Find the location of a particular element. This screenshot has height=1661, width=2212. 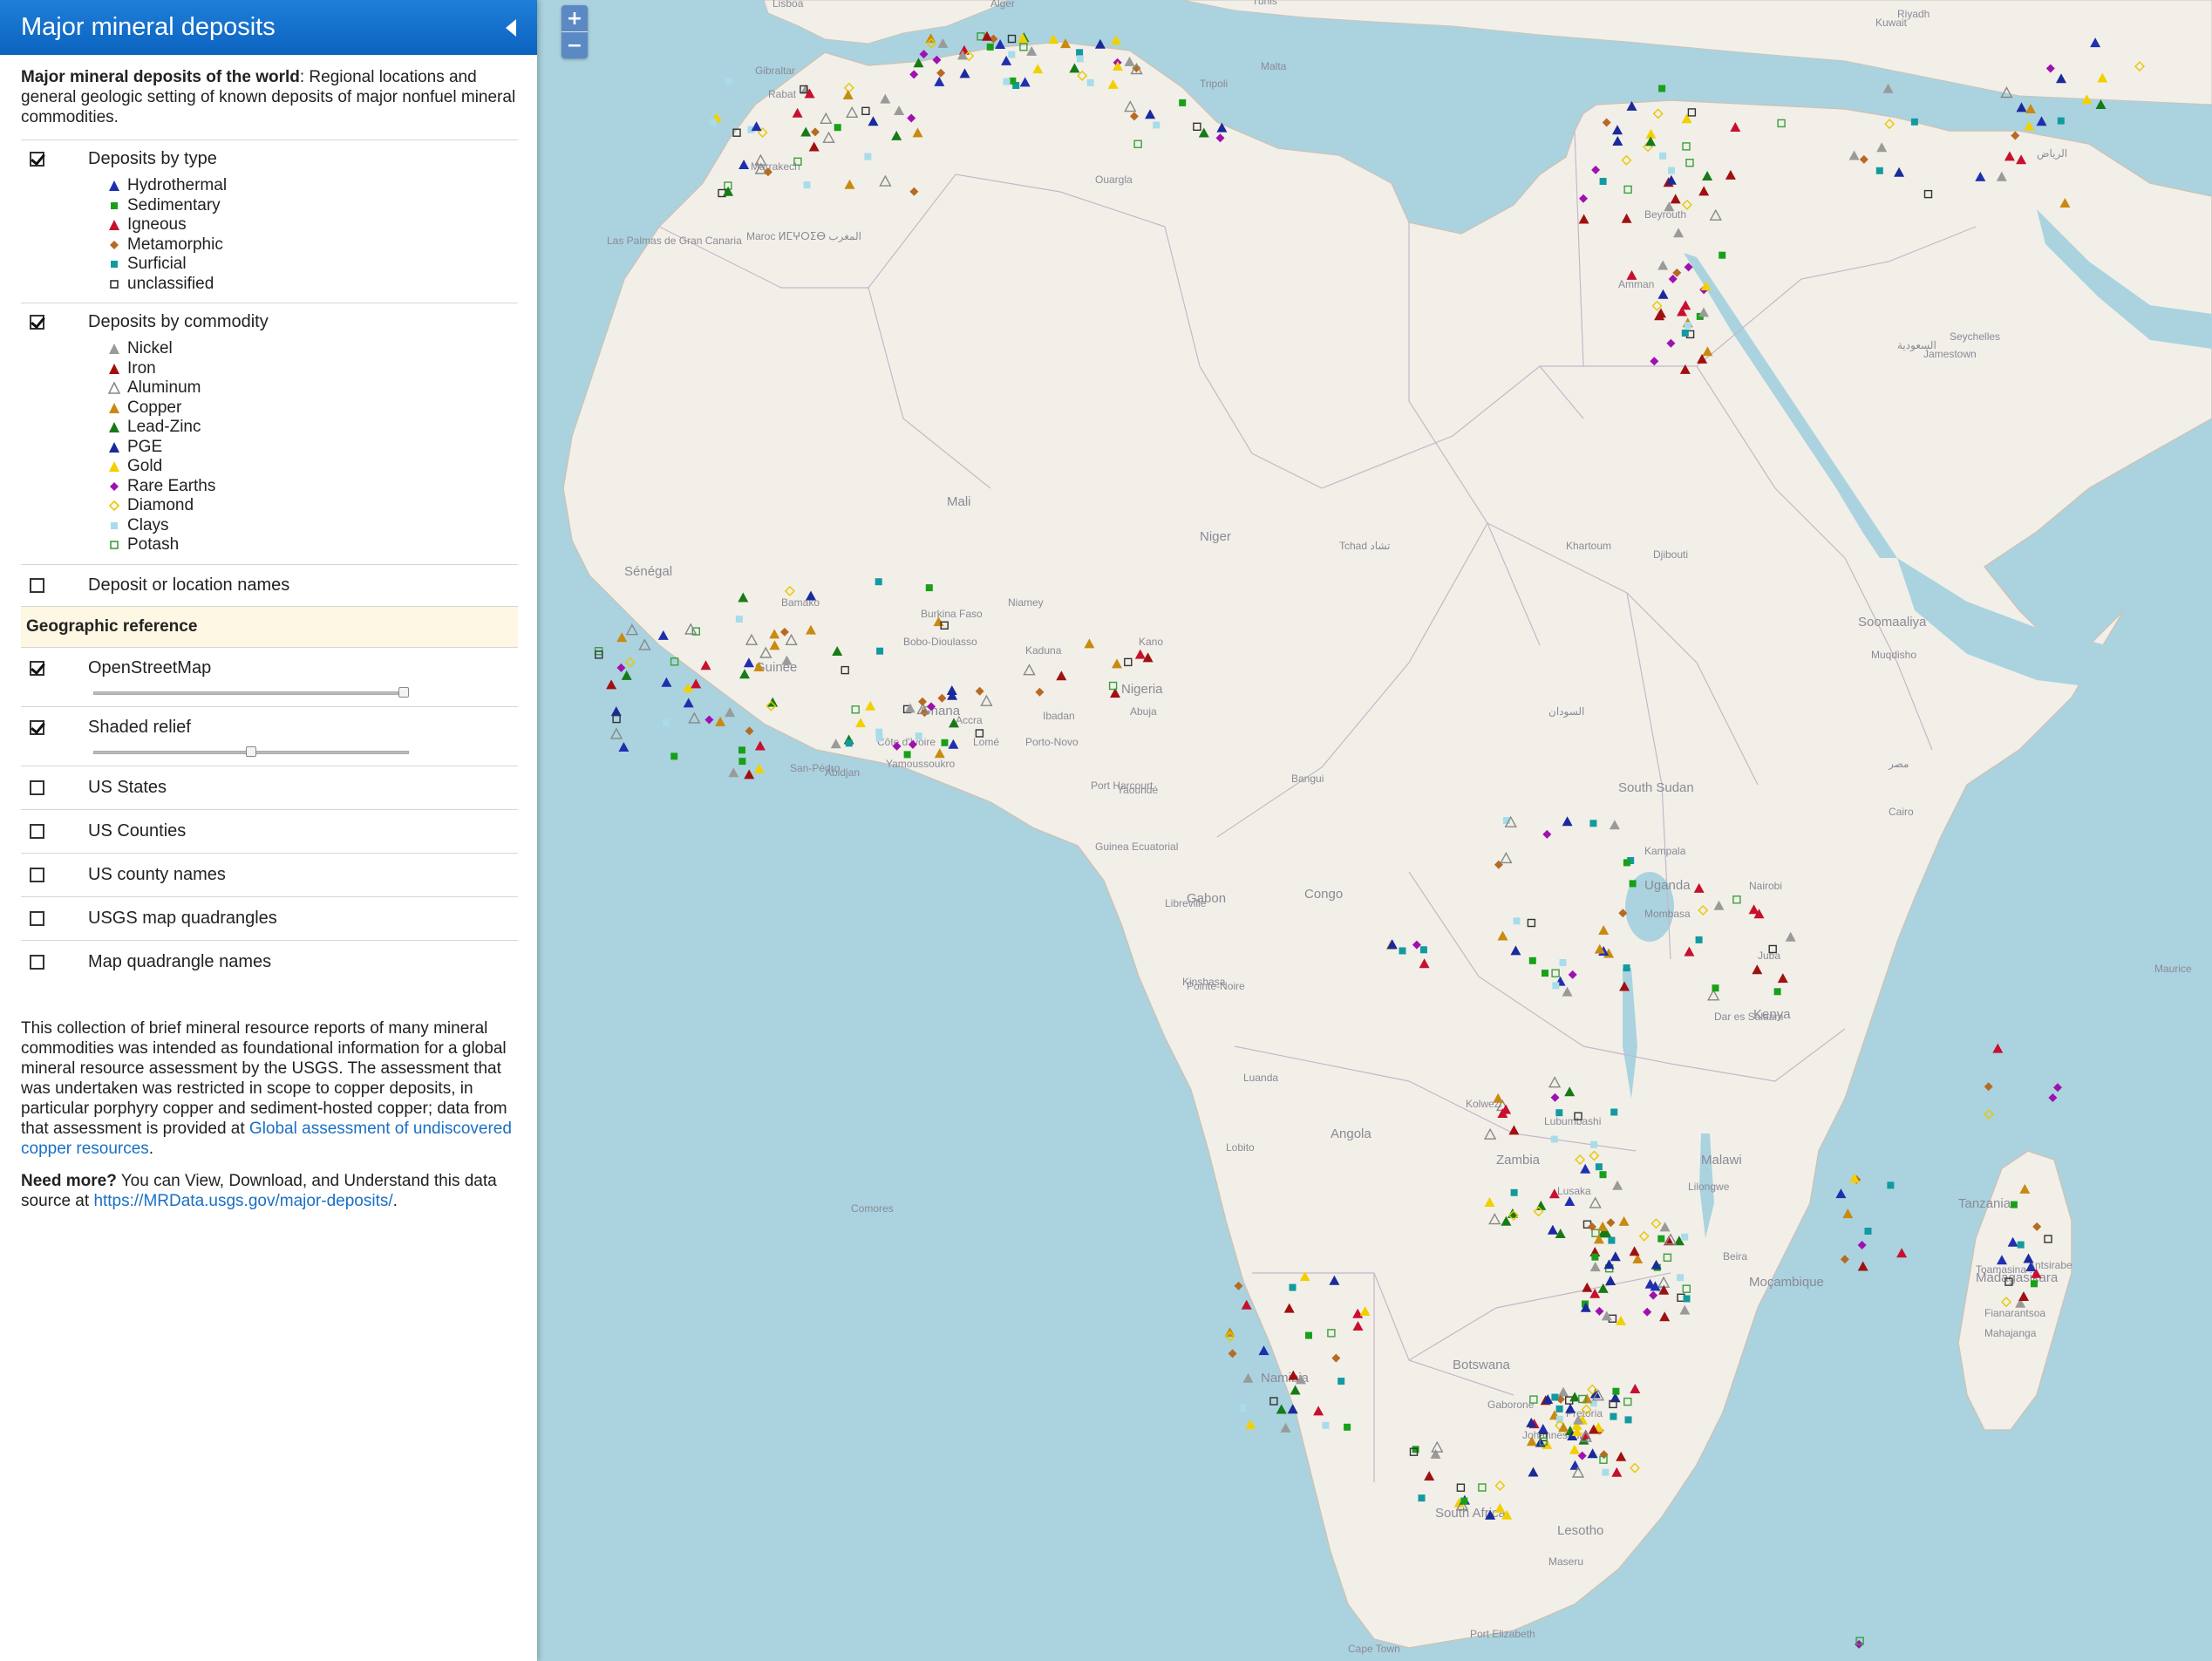

zoom-in-button: + is located at coordinates (575, 18).